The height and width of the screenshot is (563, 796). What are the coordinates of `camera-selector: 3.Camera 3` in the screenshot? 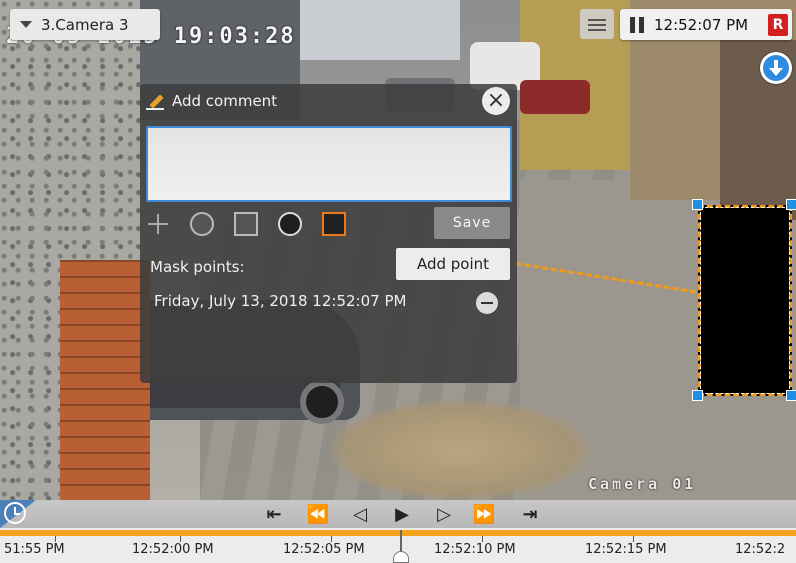 It's located at (85, 24).